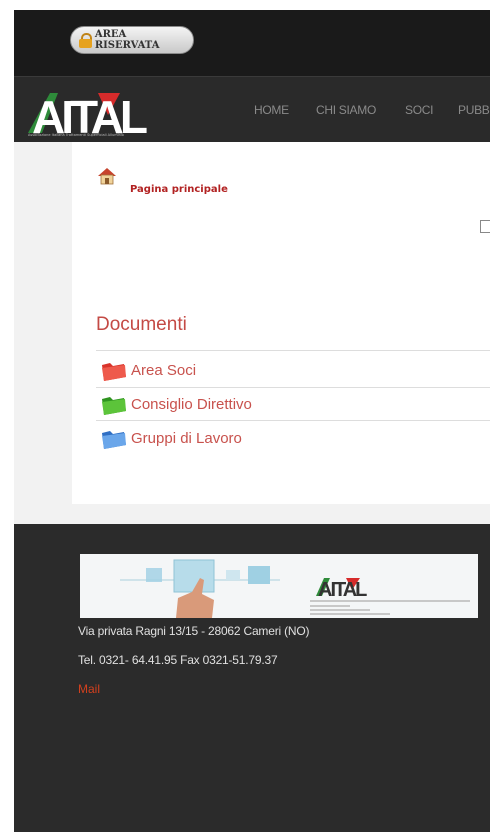 The height and width of the screenshot is (832, 490). Describe the element at coordinates (114, 440) in the screenshot. I see `folder-icon-blue` at that location.